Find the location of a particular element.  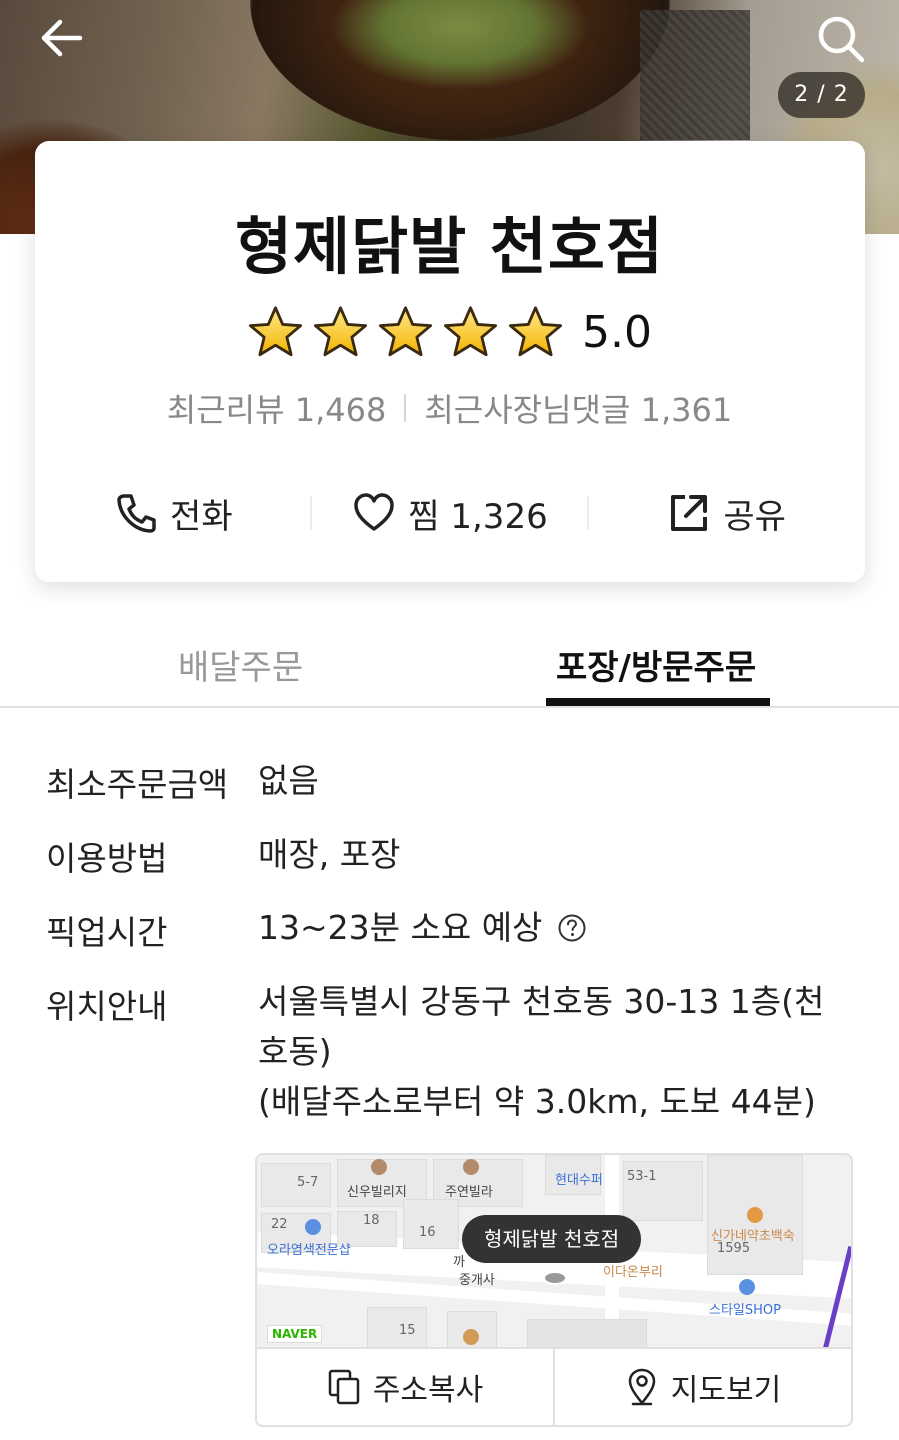

share-label: 공유 is located at coordinates (754, 516).